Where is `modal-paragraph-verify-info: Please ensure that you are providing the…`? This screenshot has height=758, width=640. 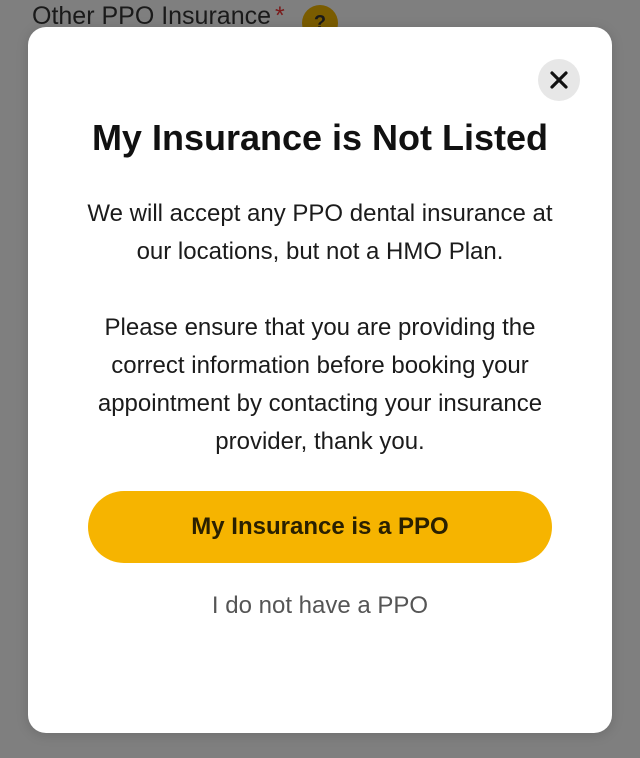 modal-paragraph-verify-info: Please ensure that you are providing the… is located at coordinates (320, 384).